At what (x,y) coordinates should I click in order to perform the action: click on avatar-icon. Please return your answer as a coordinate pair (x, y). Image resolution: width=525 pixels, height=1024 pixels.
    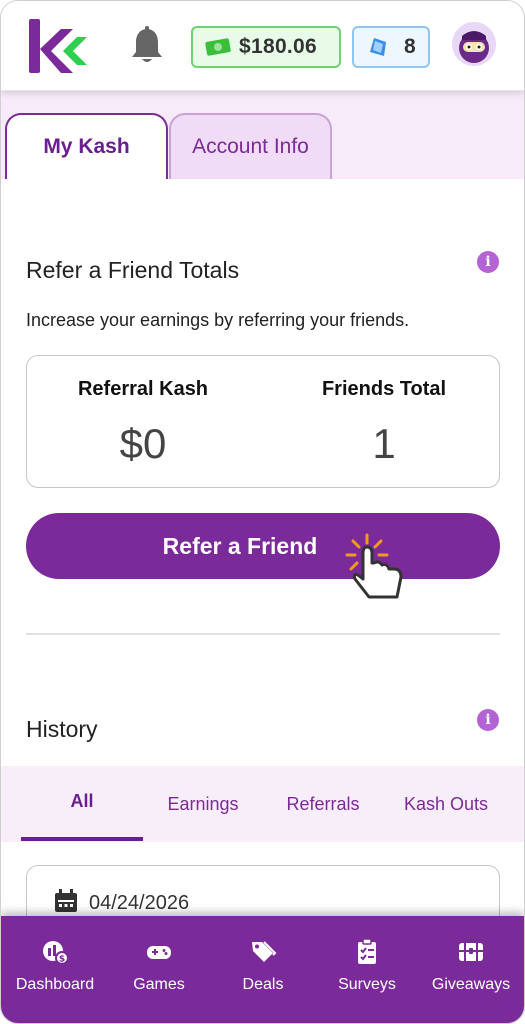
    Looking at the image, I should click on (474, 44).